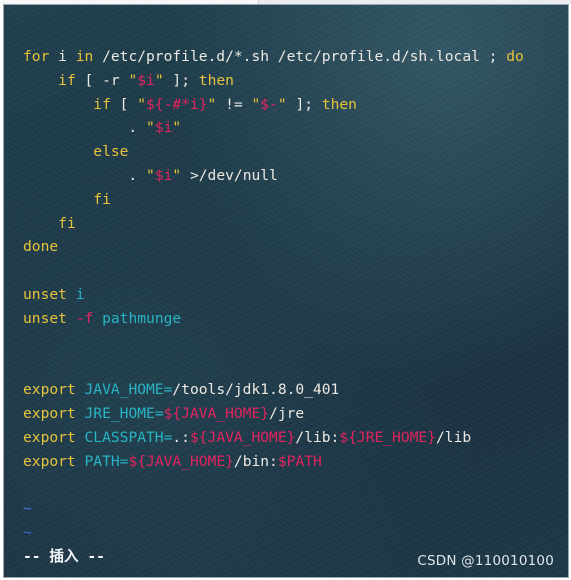  What do you see at coordinates (273, 295) in the screenshot?
I see `code-line: unset i` at bounding box center [273, 295].